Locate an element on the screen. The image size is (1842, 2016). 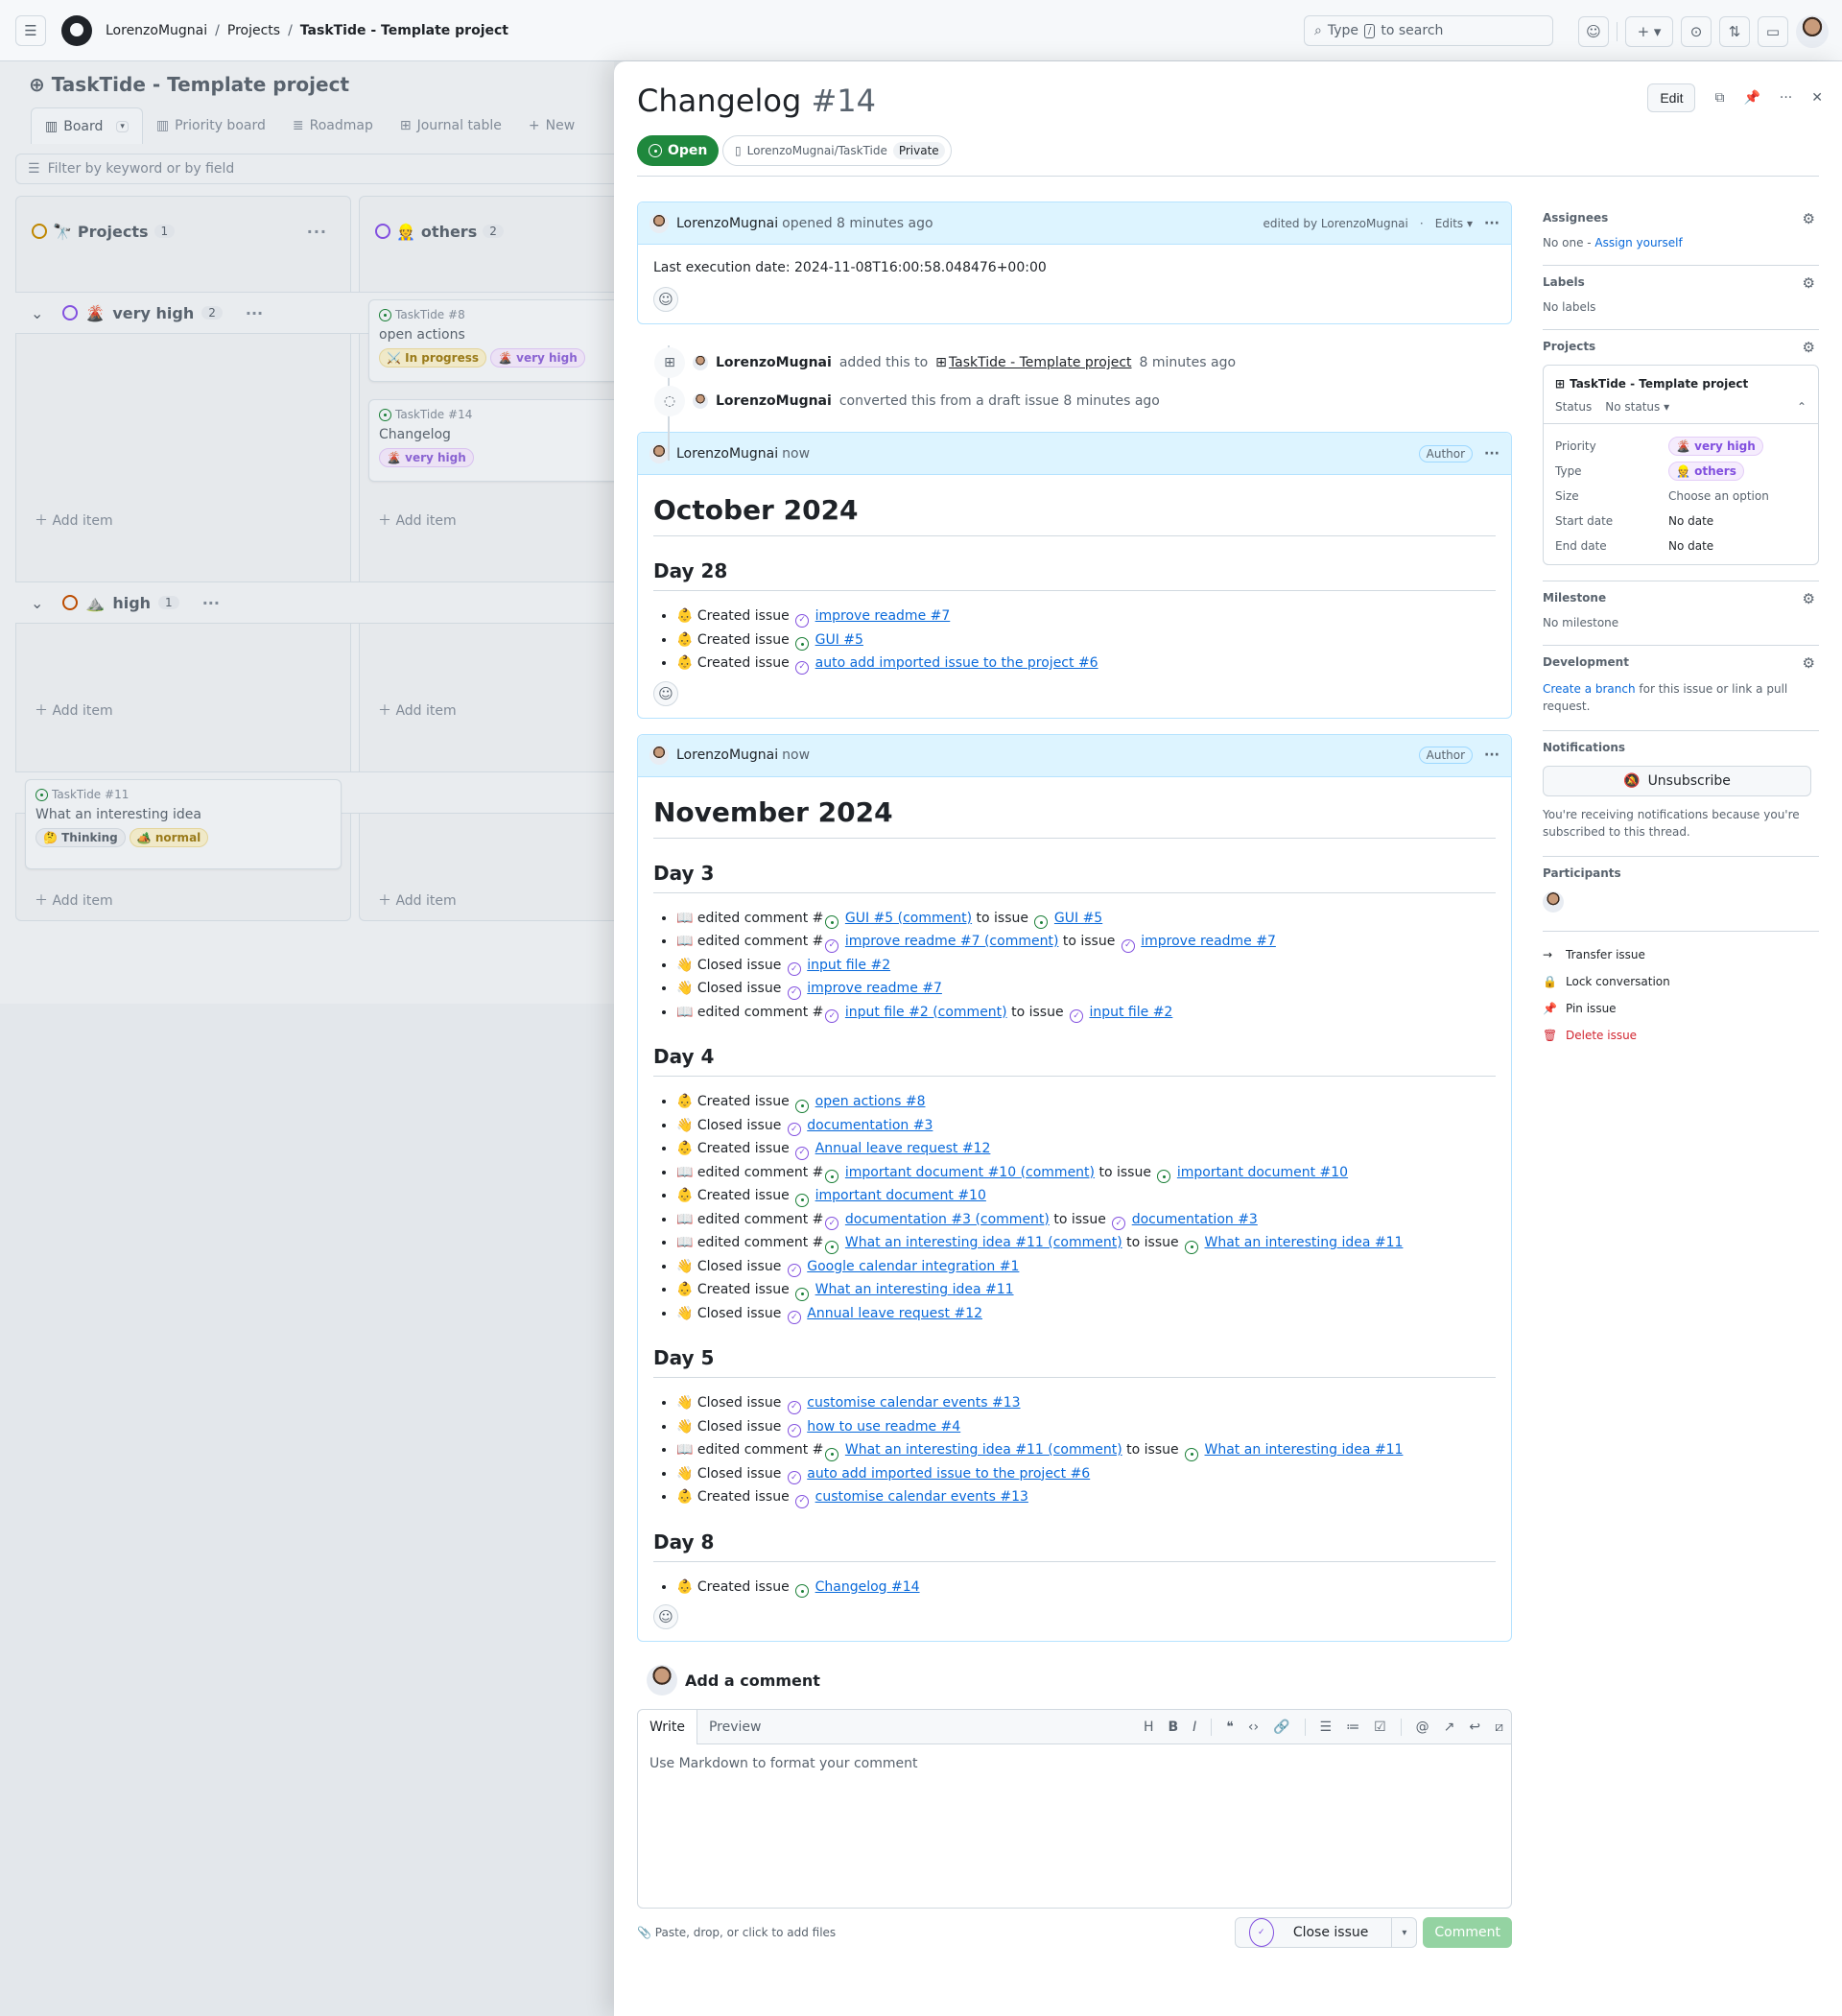
issue-link: documentation #3 is located at coordinates (870, 1125).